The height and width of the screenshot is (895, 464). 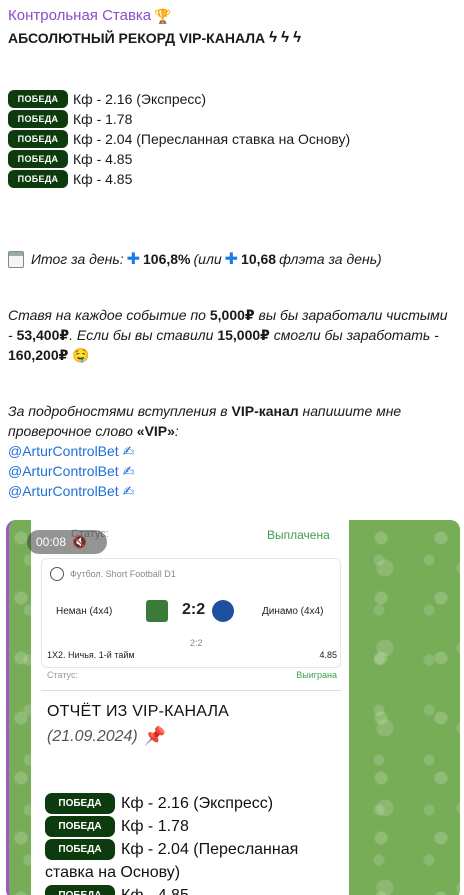 I want to click on report-text: Кф - 2.16 (Экспресс), so click(x=197, y=803).